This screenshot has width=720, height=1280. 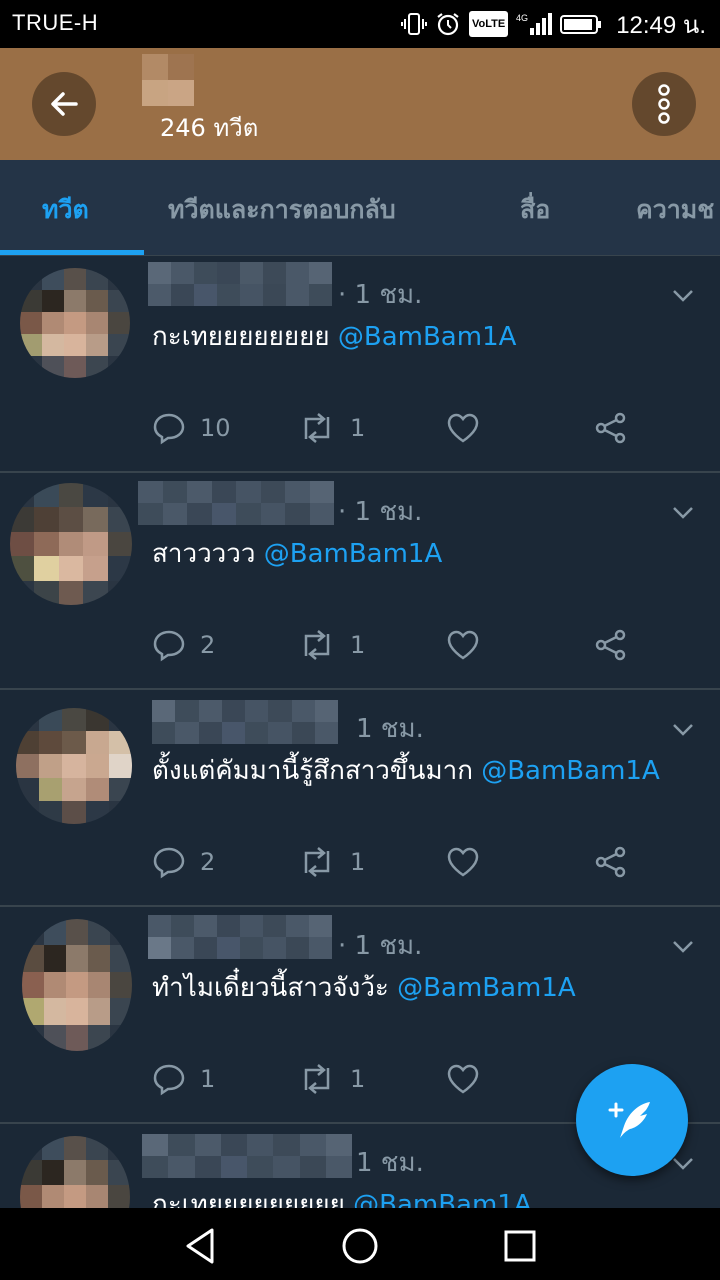 I want to click on tab-media: สื่อ, so click(x=535, y=210).